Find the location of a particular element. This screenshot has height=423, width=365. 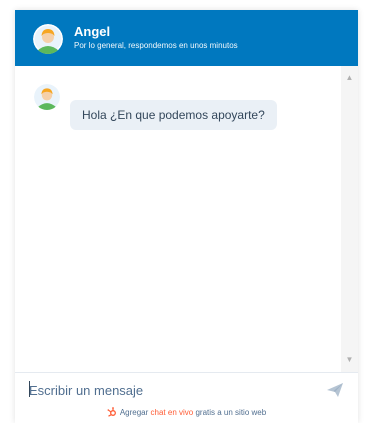

branding-suffix: gratis a un sitio web is located at coordinates (231, 412).